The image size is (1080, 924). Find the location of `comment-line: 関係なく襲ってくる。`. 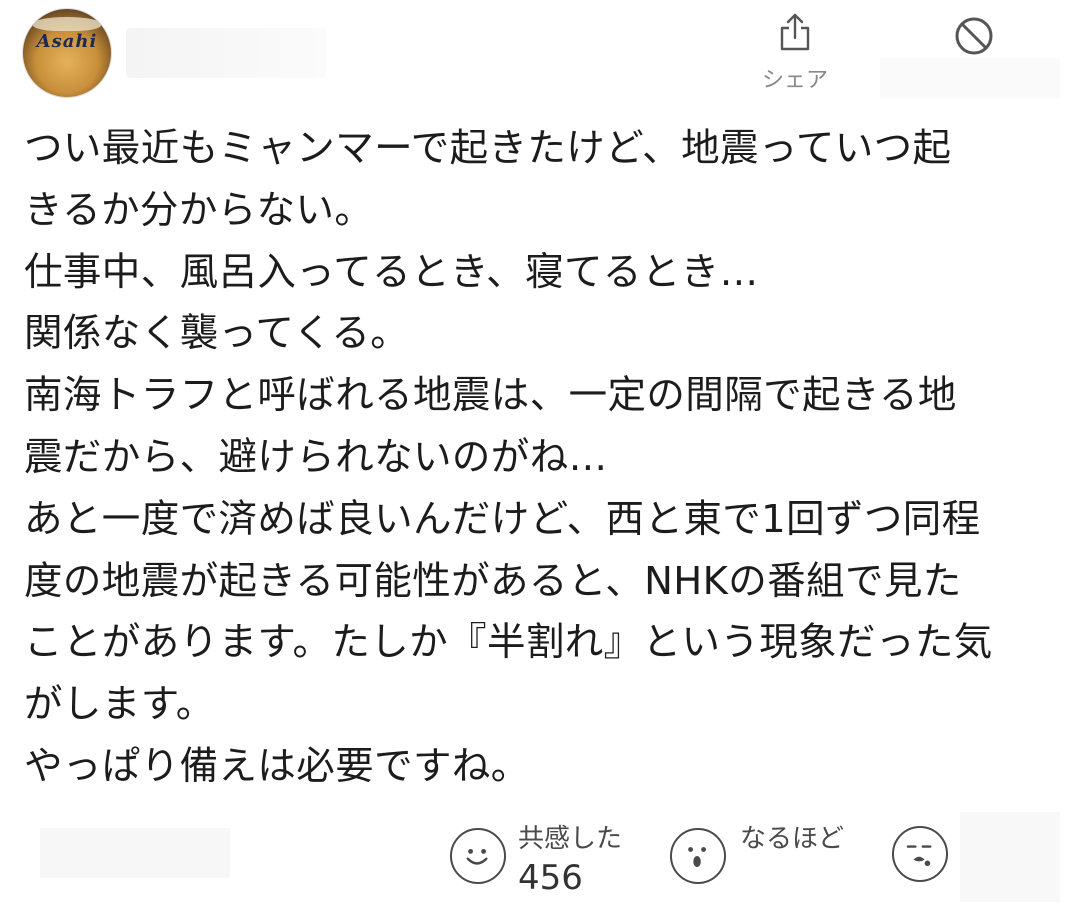

comment-line: 関係なく襲ってくる。 is located at coordinates (217, 334).